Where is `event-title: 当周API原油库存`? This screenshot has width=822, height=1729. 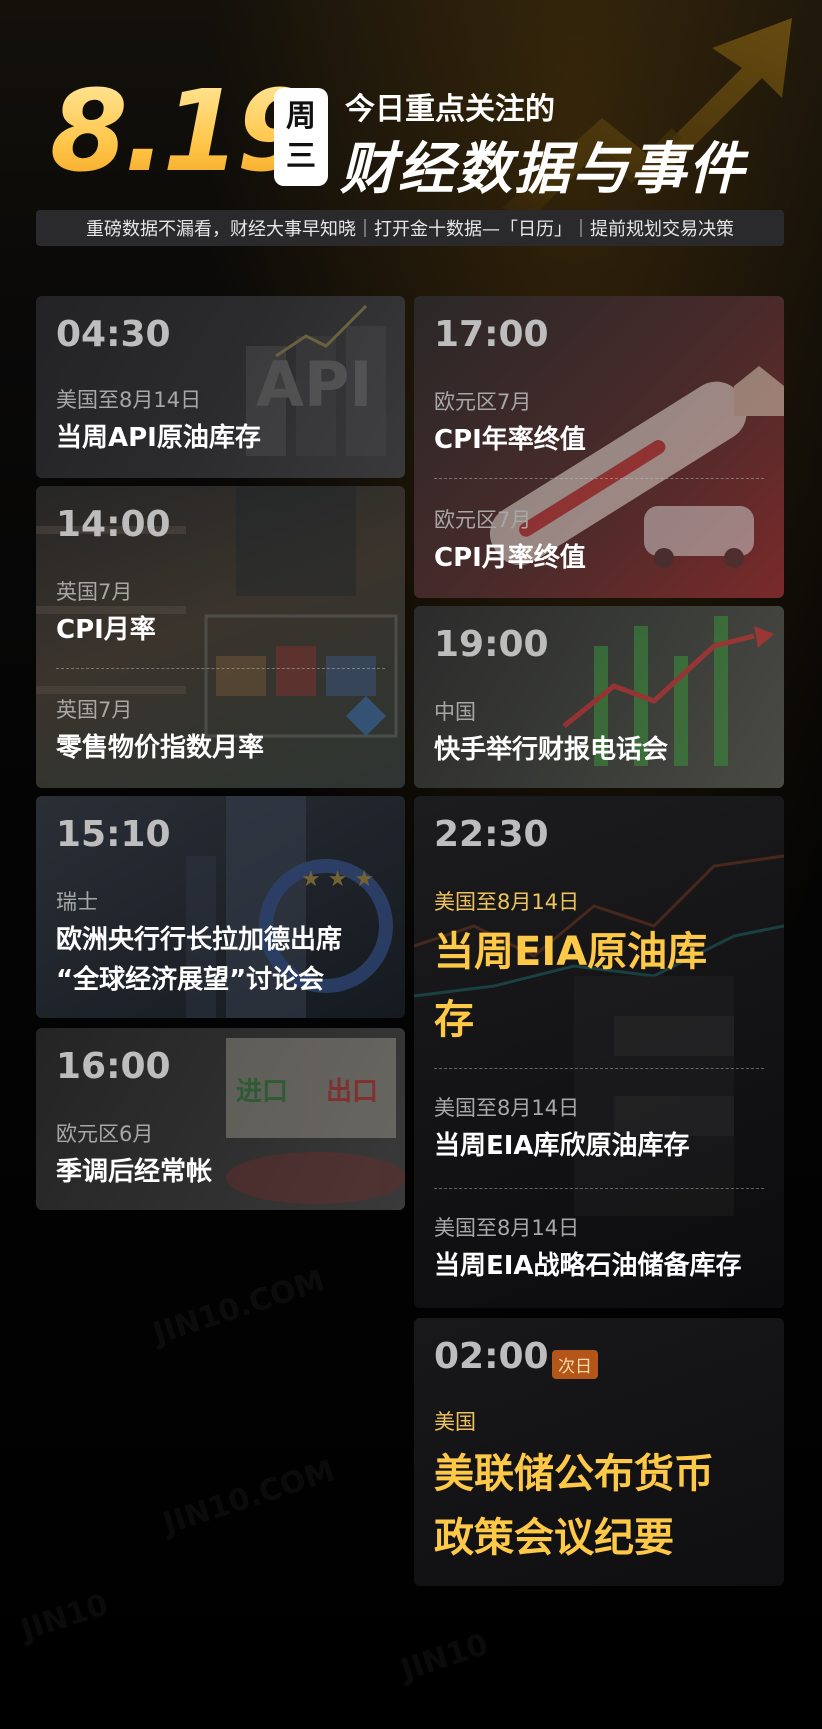 event-title: 当周API原油库存 is located at coordinates (158, 438).